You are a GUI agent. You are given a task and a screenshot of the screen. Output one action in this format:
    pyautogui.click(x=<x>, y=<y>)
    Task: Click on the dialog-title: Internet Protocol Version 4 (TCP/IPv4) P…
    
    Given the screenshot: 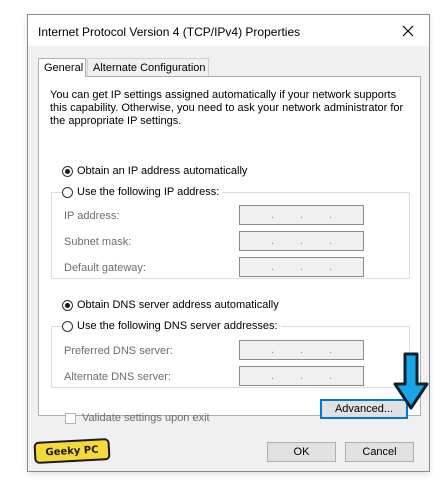 What is the action you would take?
    pyautogui.click(x=169, y=32)
    